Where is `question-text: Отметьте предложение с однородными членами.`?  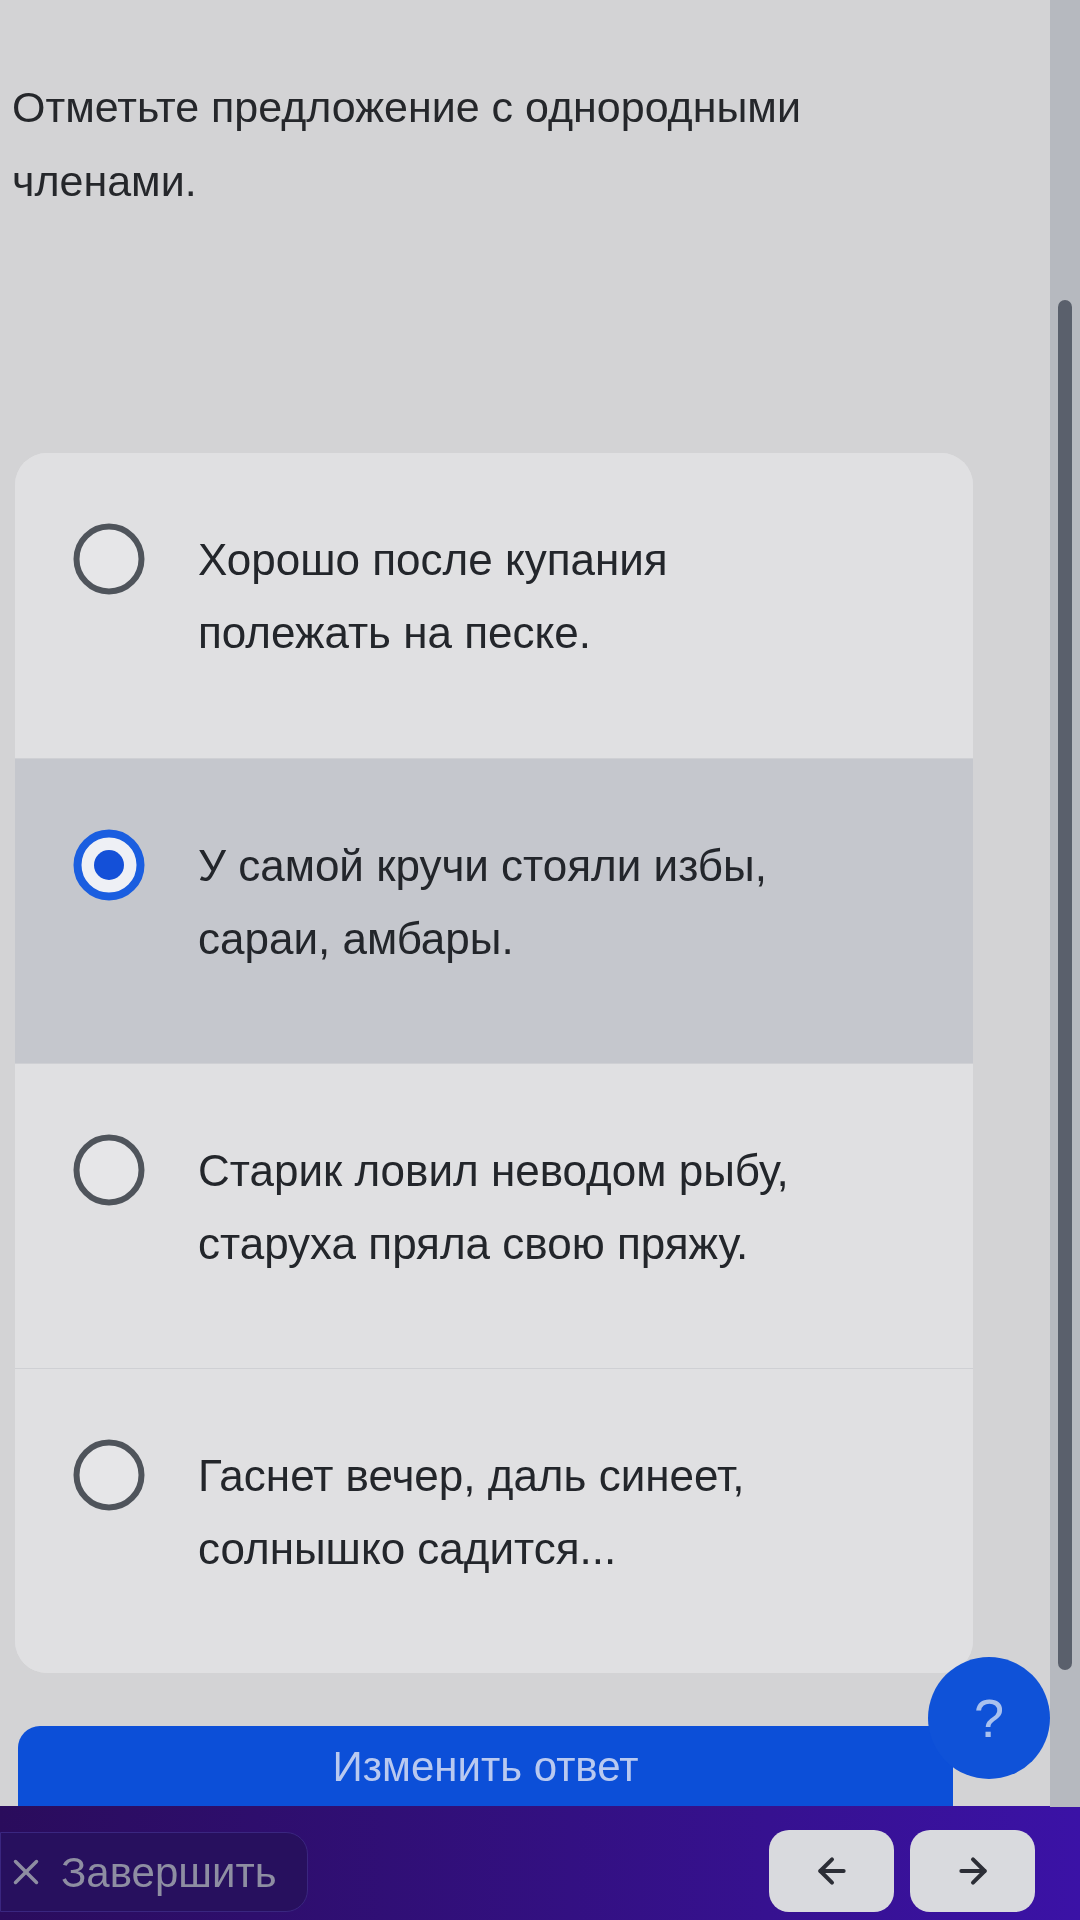 question-text: Отметьте предложение с однородными членами. is located at coordinates (407, 144).